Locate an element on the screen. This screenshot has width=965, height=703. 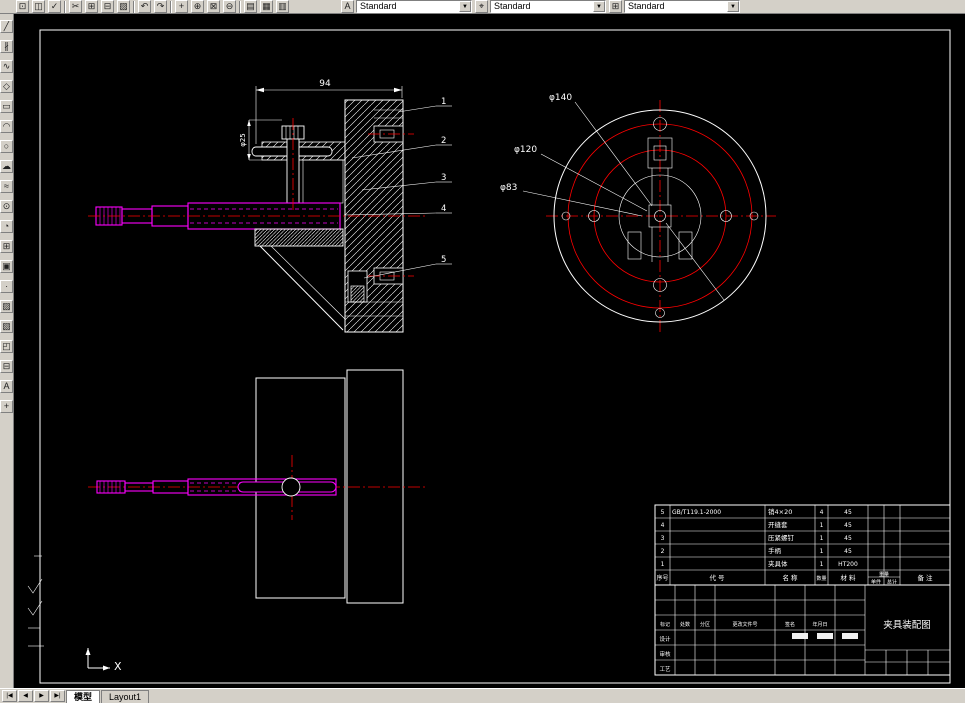
row-name: 销4×20 is located at coordinates (780, 511).